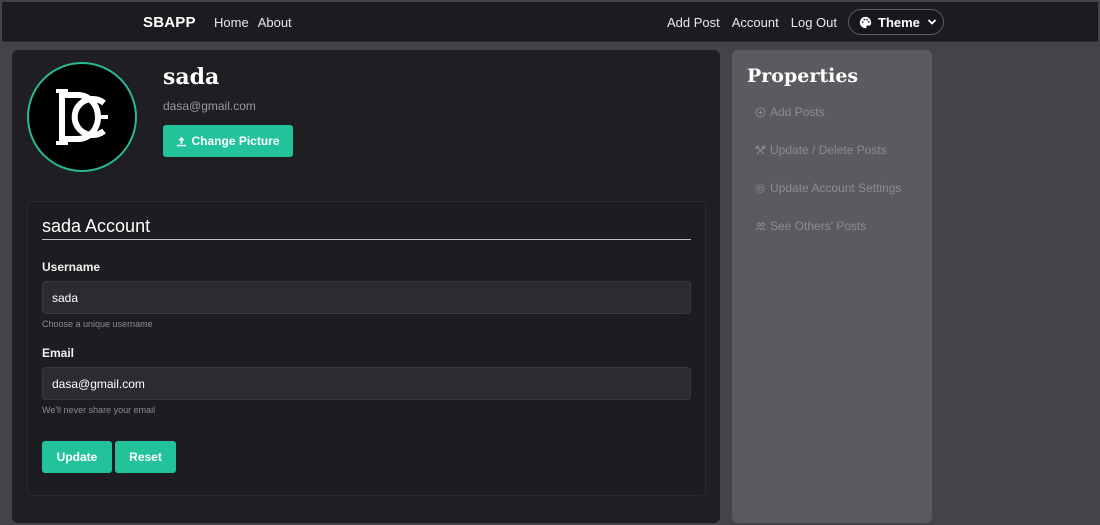 The width and height of the screenshot is (1100, 525). I want to click on profile-name: sada, so click(191, 77).